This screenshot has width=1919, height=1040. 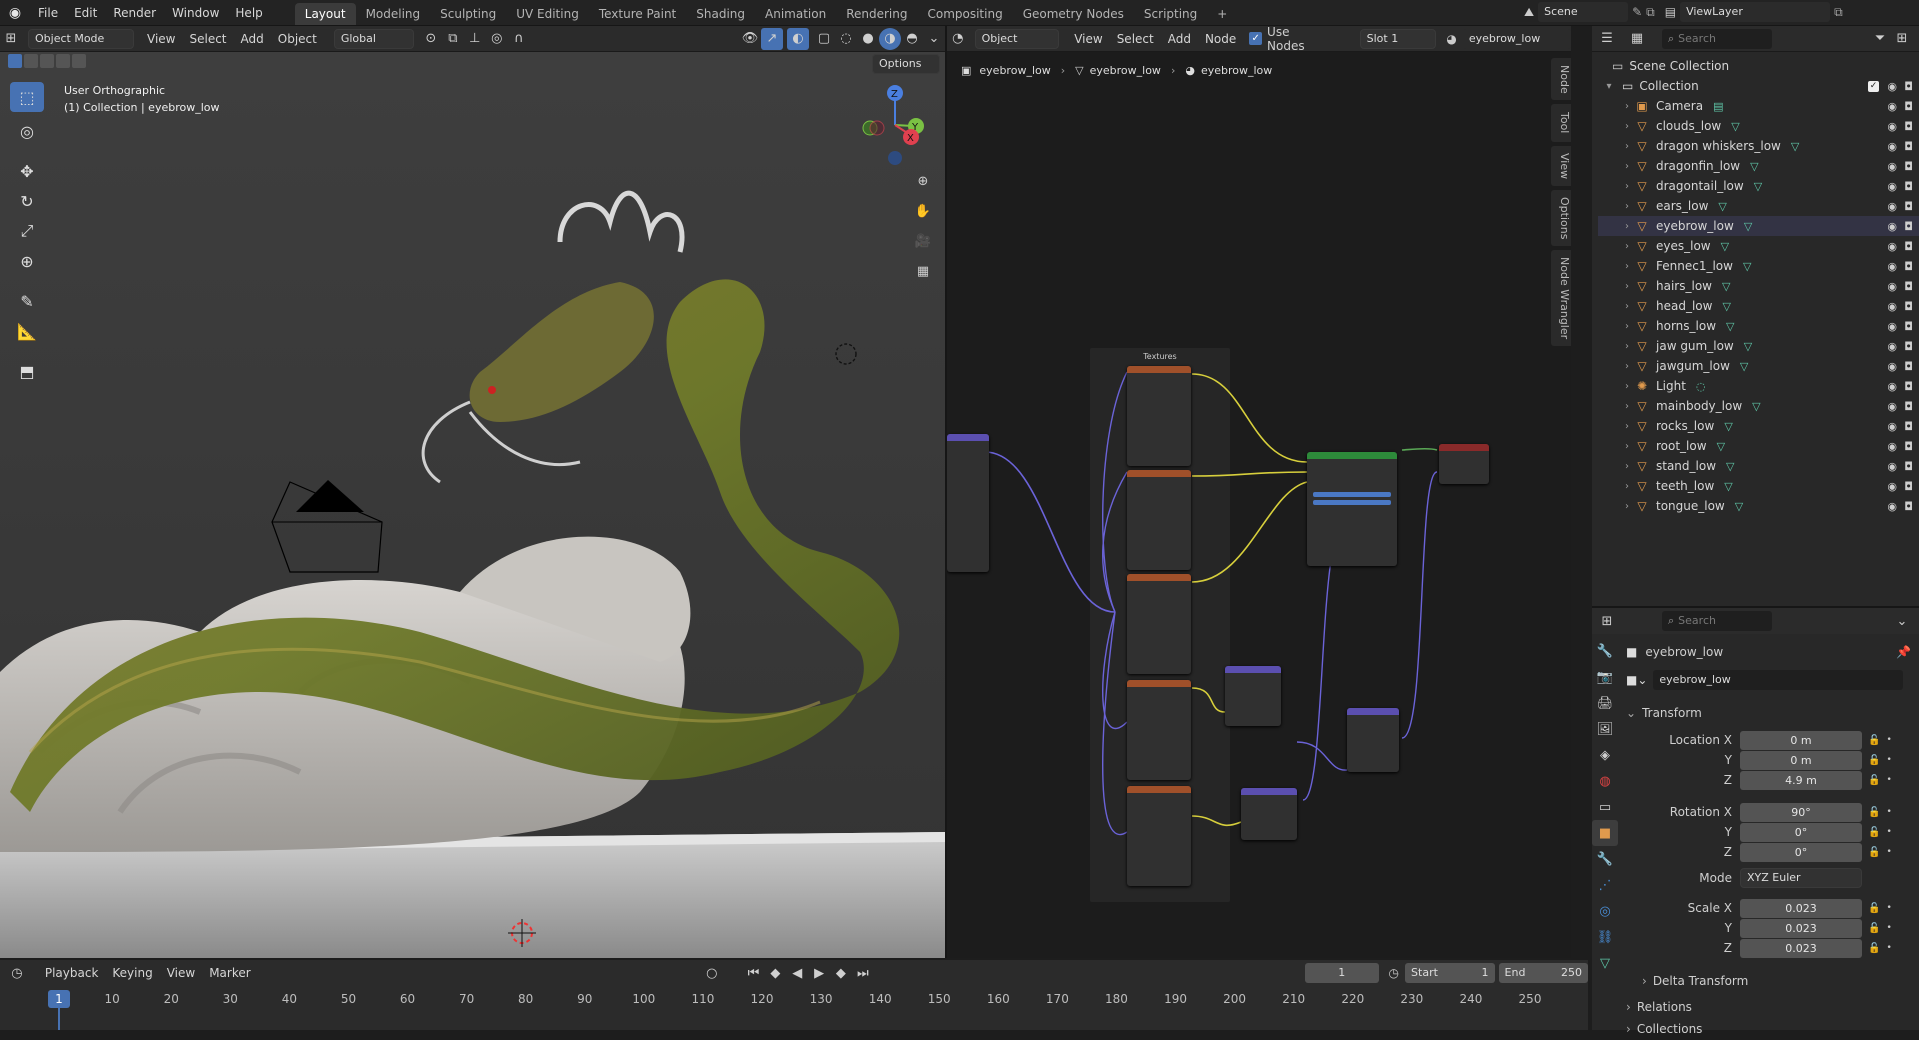 What do you see at coordinates (1636, 680) in the screenshot?
I see `object-datablock-icon: ■⌄` at bounding box center [1636, 680].